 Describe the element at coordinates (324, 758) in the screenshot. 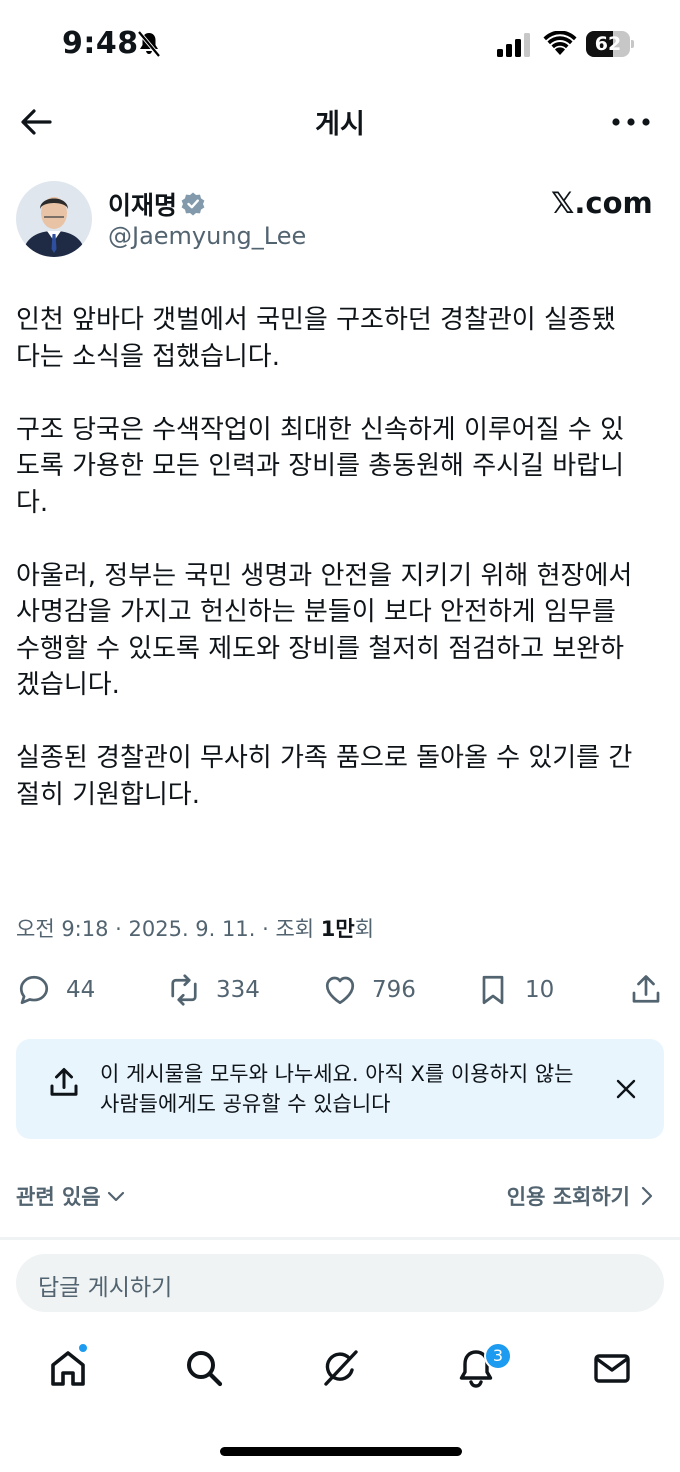

I see `post-line: 실종된 경찰관이 무사히 가족 품으로 돌아올 수 있기를 간` at that location.